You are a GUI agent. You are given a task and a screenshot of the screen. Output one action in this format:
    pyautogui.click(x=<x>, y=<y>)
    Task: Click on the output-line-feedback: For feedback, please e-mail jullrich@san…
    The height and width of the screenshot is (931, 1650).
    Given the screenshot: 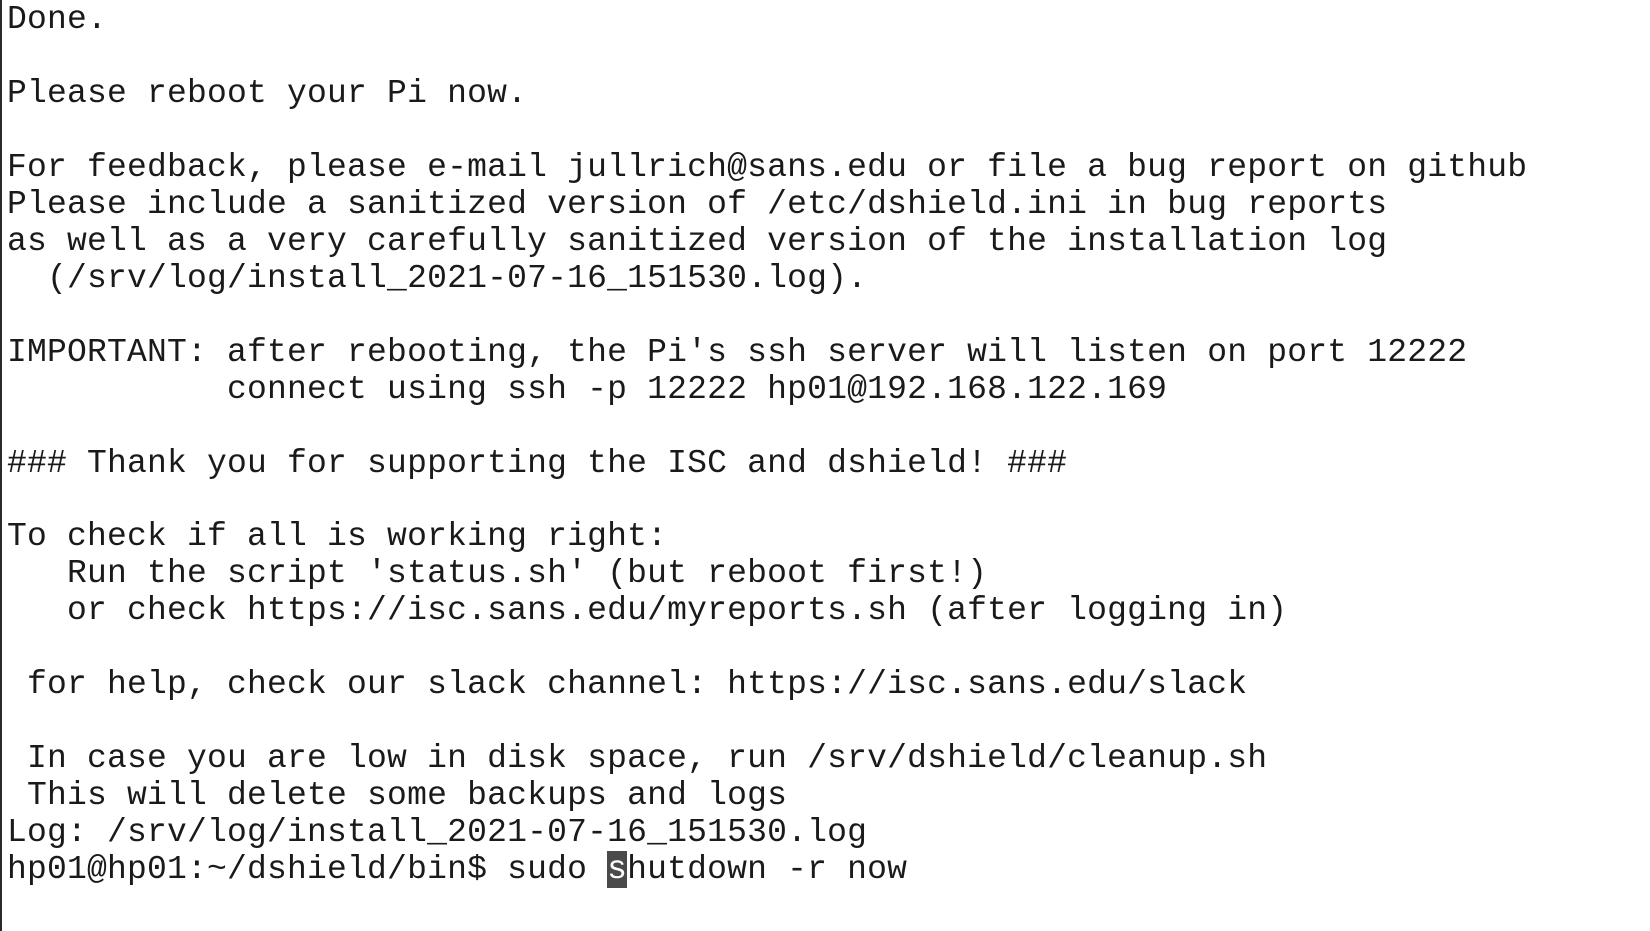 What is the action you would take?
    pyautogui.click(x=767, y=167)
    